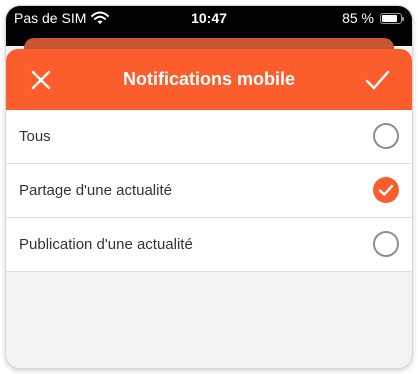  I want to click on battery-status: 85 %, so click(373, 18).